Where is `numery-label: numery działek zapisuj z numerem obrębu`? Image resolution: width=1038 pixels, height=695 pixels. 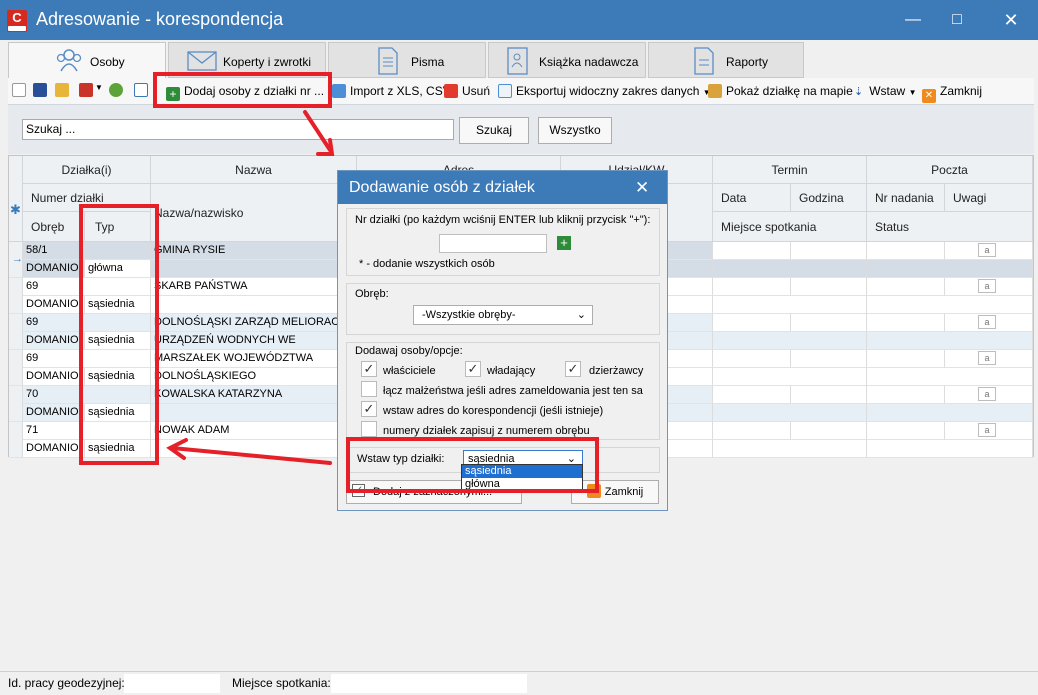
numery-label: numery działek zapisuj z numerem obrębu is located at coordinates (486, 431).